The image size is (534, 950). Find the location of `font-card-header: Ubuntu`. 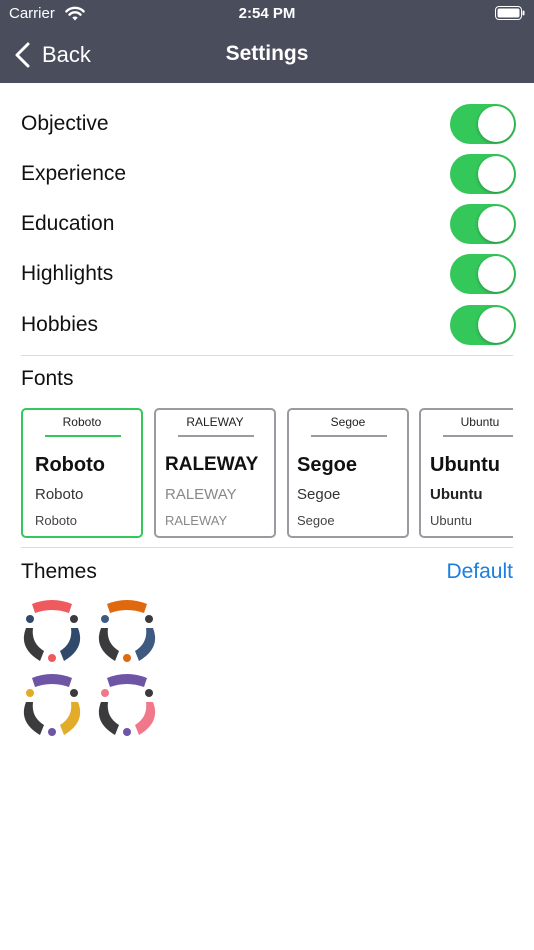

font-card-header: Ubuntu is located at coordinates (480, 422).